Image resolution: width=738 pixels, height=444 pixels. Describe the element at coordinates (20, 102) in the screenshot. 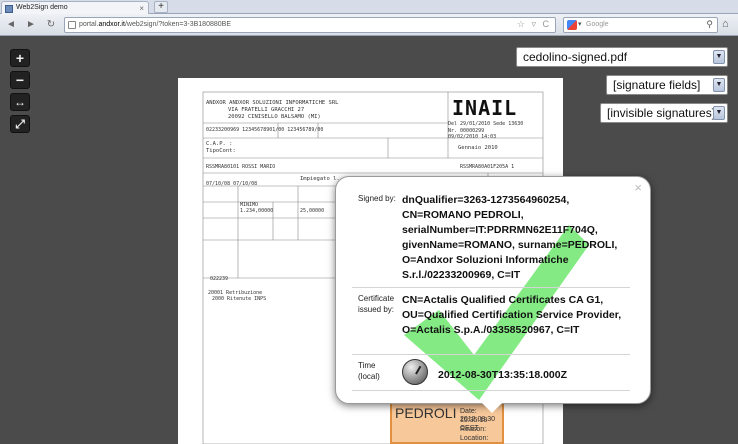

I see `fit-width-button: ↔` at that location.